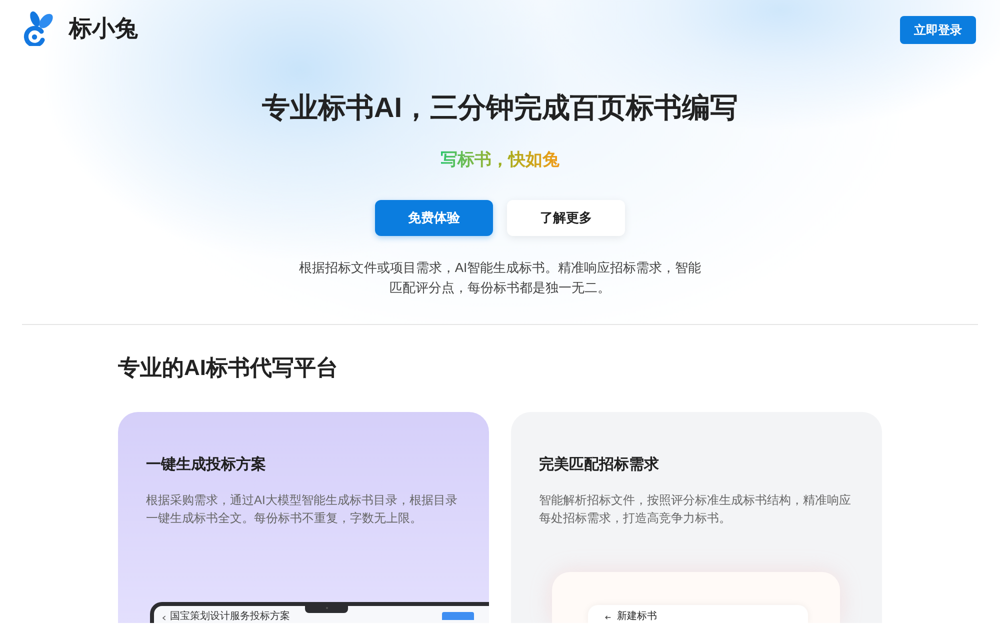  What do you see at coordinates (103, 28) in the screenshot?
I see `logo-text: 标小兔` at bounding box center [103, 28].